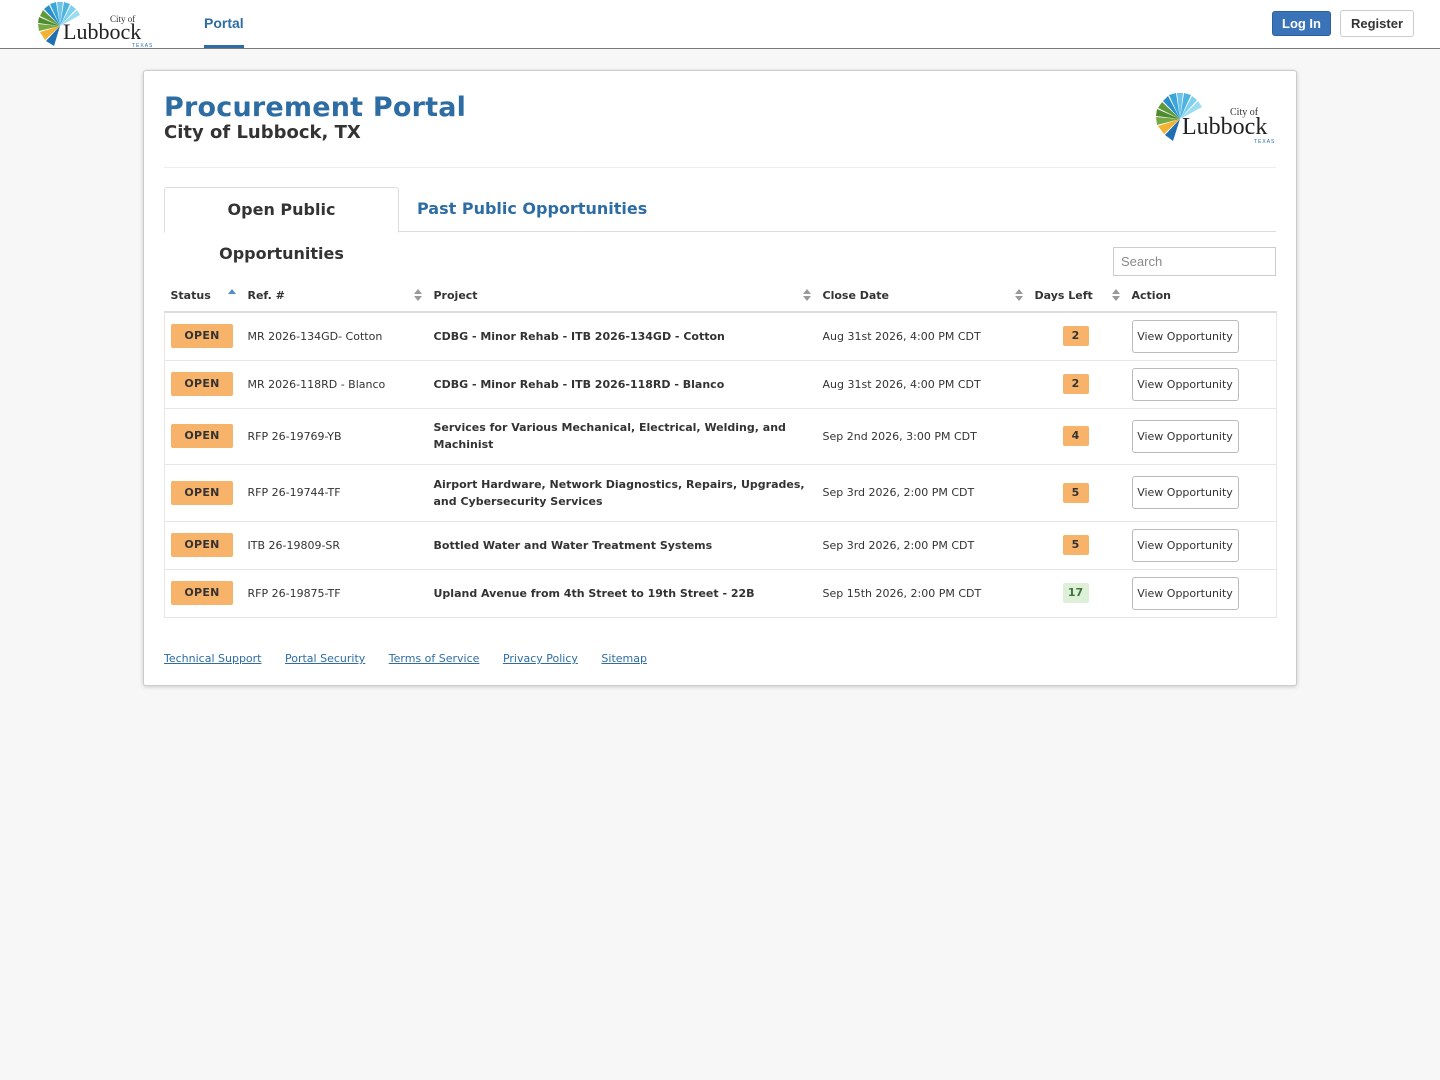 Image resolution: width=1440 pixels, height=1080 pixels. What do you see at coordinates (922, 436) in the screenshot?
I see `close-date: Sep 2nd 2026, 3:00 PM CDT` at bounding box center [922, 436].